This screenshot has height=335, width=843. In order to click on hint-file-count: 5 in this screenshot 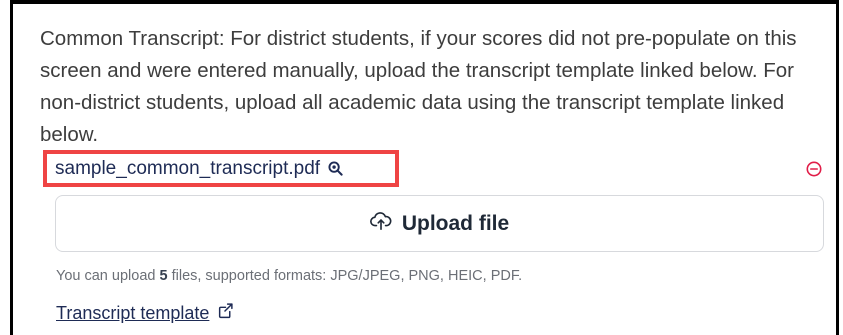, I will do `click(163, 276)`.